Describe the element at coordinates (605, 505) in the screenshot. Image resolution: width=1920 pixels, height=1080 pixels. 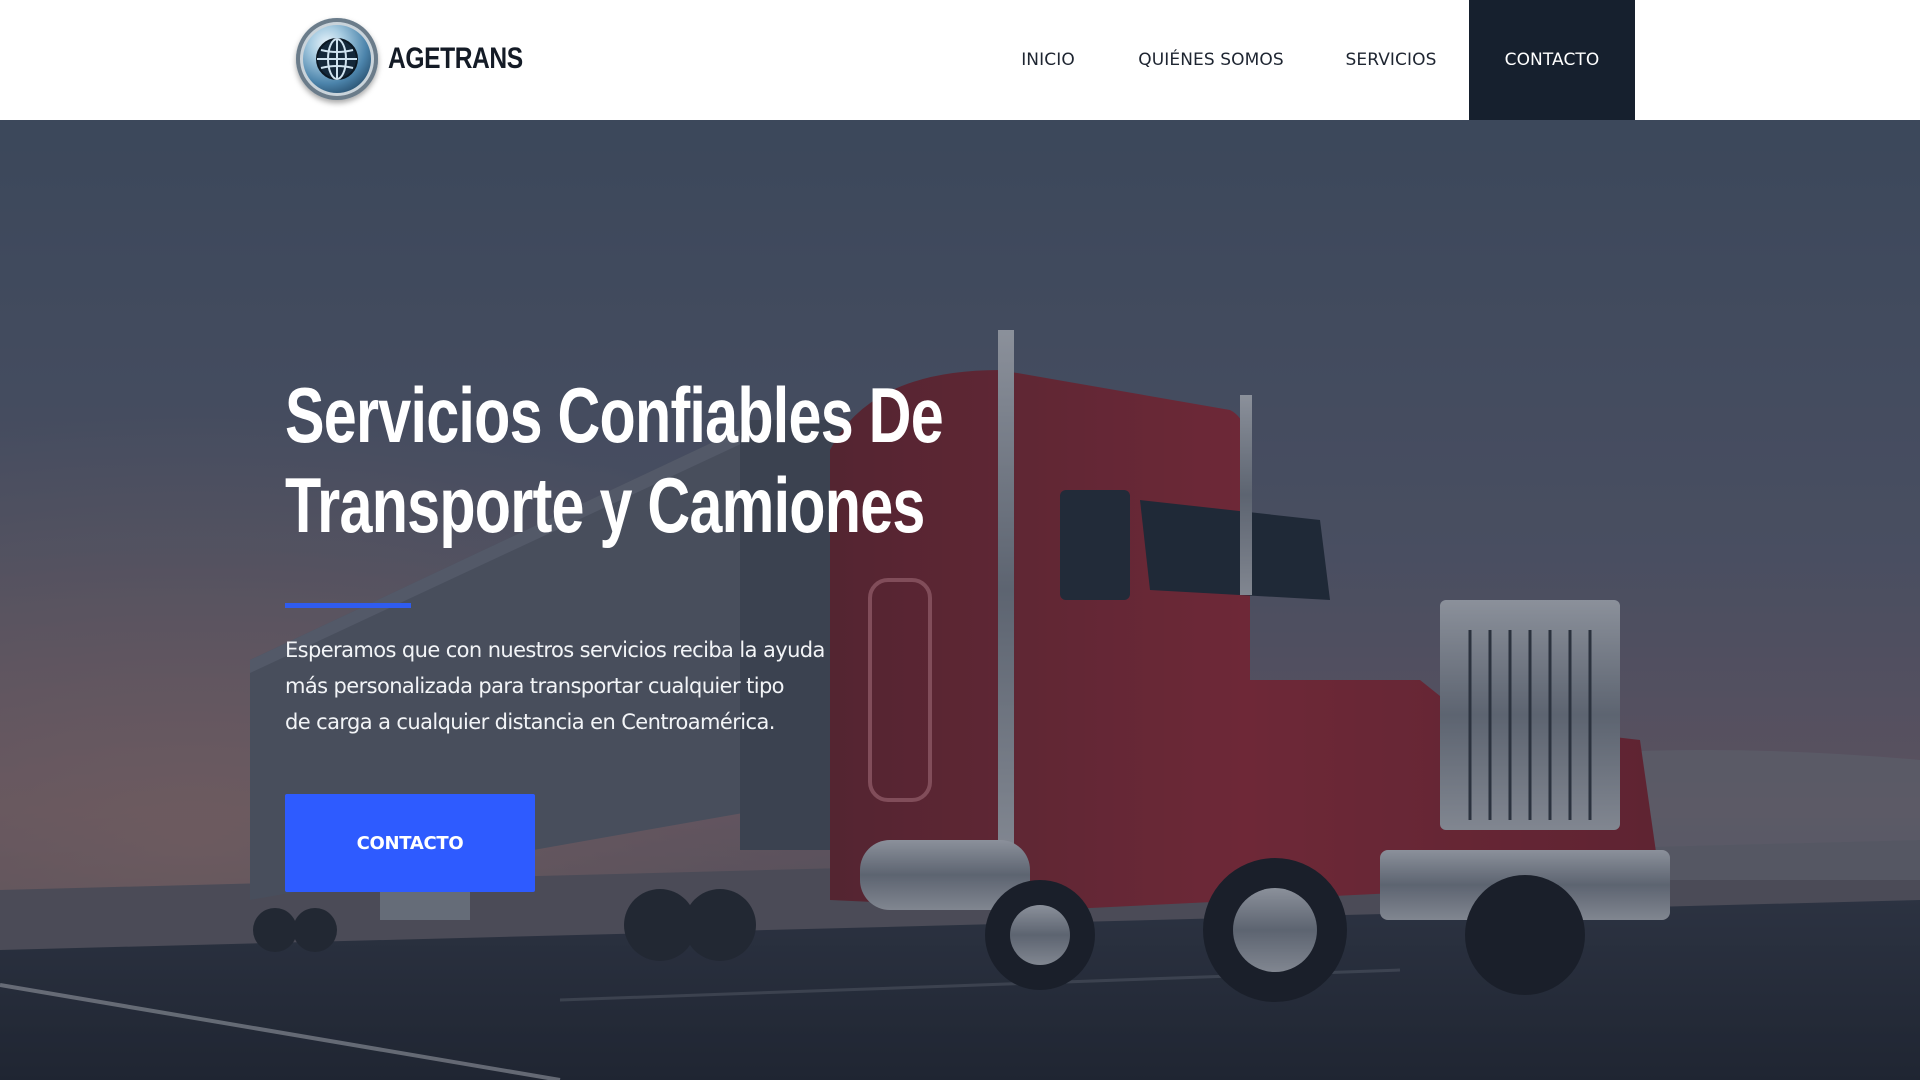
I see `hero-title-line: Transporte y Camiones` at that location.